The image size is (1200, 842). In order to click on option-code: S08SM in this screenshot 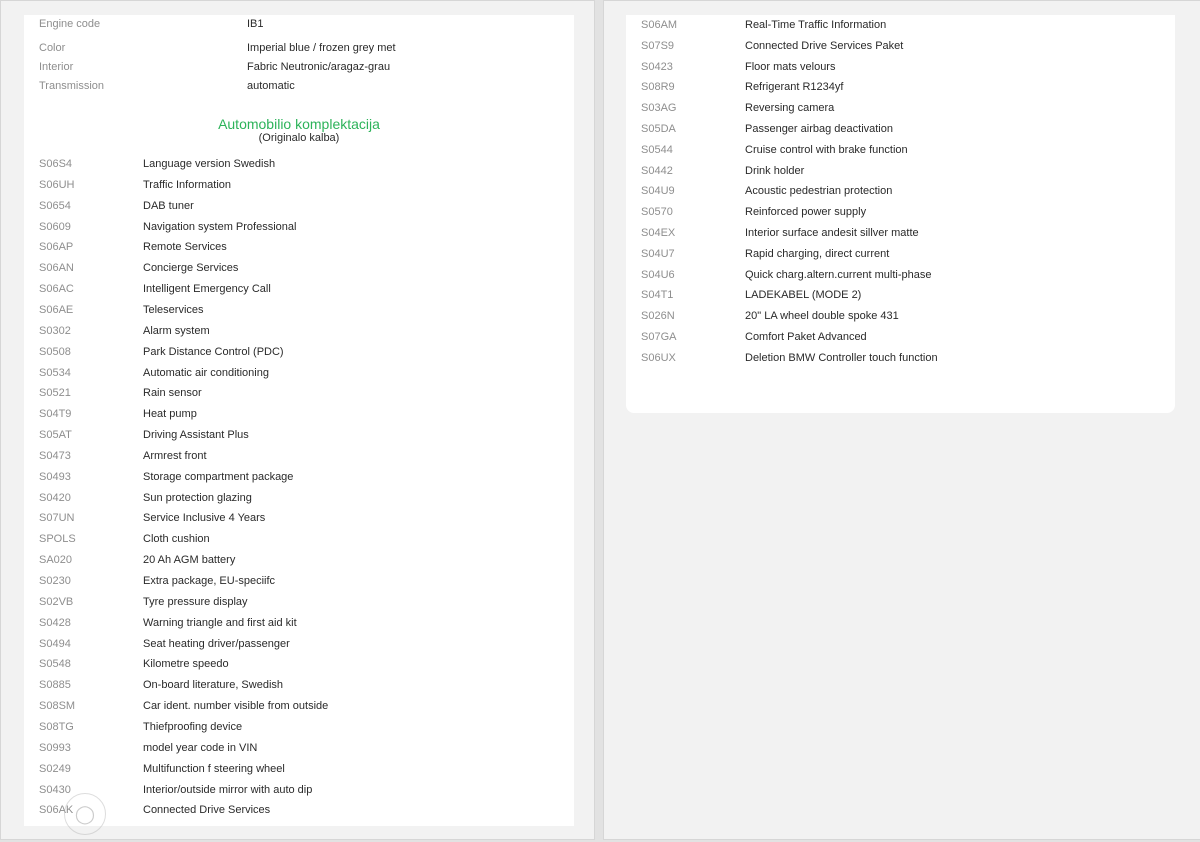, I will do `click(57, 706)`.